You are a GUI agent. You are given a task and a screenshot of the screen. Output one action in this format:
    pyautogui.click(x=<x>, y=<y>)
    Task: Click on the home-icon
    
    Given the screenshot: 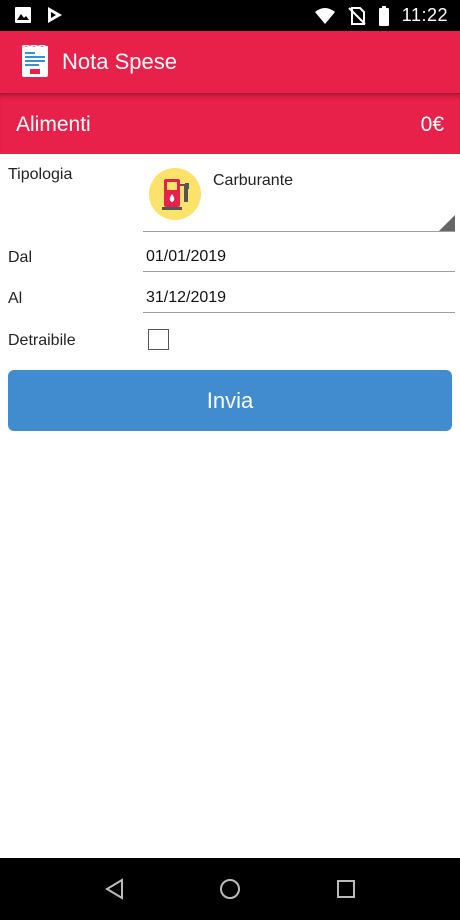 What is the action you would take?
    pyautogui.click(x=230, y=889)
    